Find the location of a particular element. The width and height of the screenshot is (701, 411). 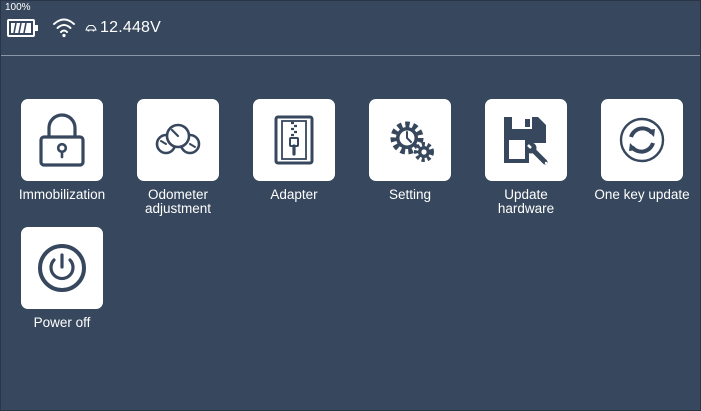

battery-percent: 100% is located at coordinates (18, 7).